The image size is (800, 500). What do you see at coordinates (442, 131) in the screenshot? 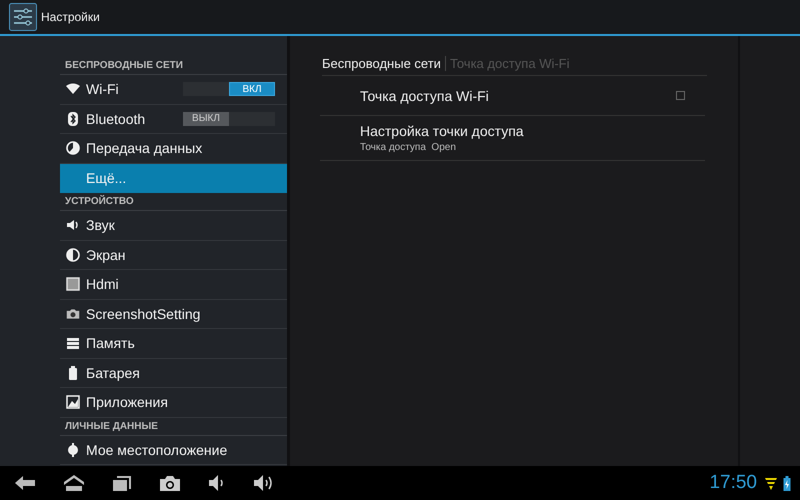
I see `preference-title: Настройка точки доступа` at bounding box center [442, 131].